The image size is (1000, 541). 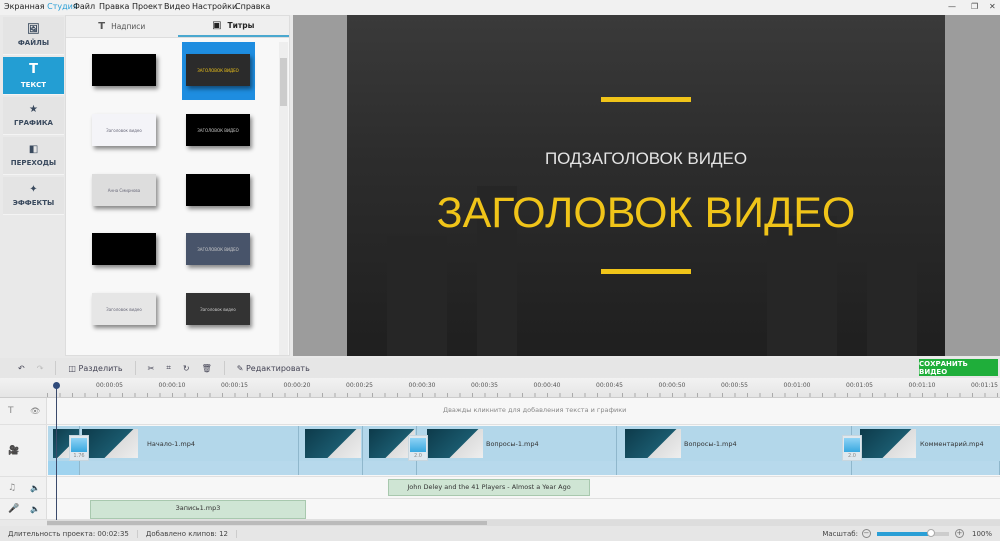 What do you see at coordinates (168, 368) in the screenshot?
I see `crop-button: ⌗` at bounding box center [168, 368].